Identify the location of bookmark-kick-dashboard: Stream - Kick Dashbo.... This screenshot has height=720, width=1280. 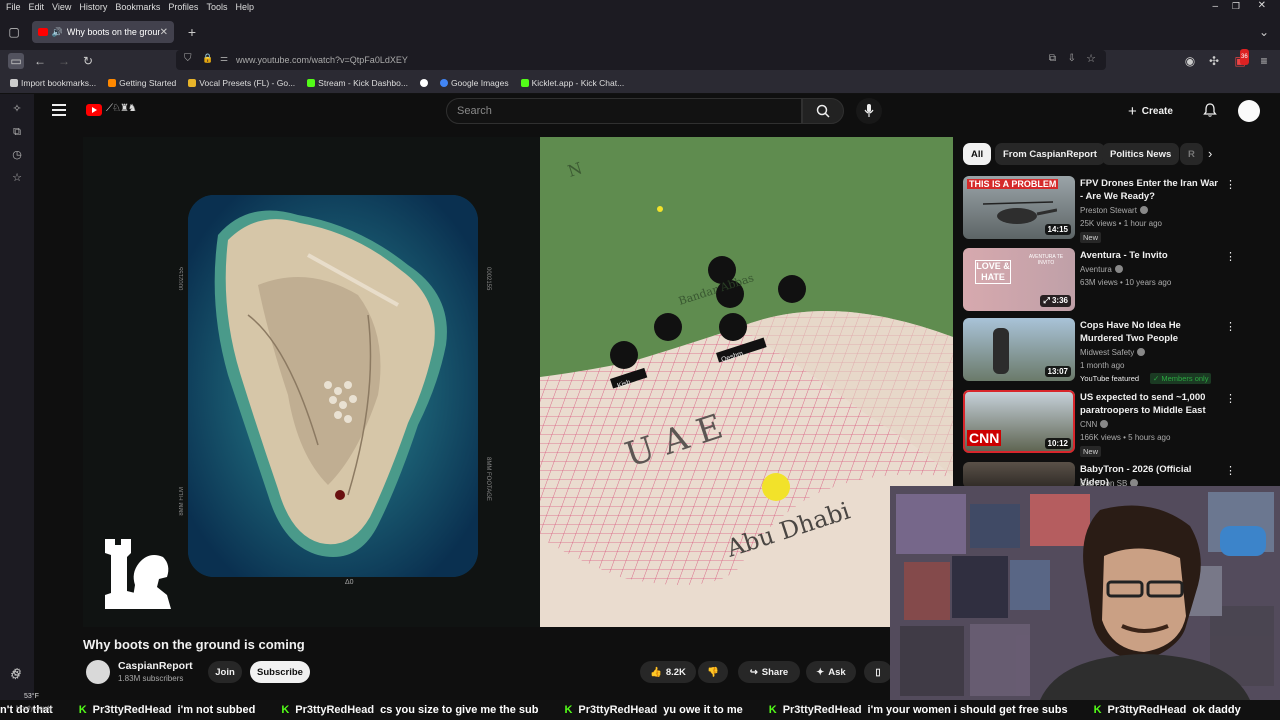
(357, 83).